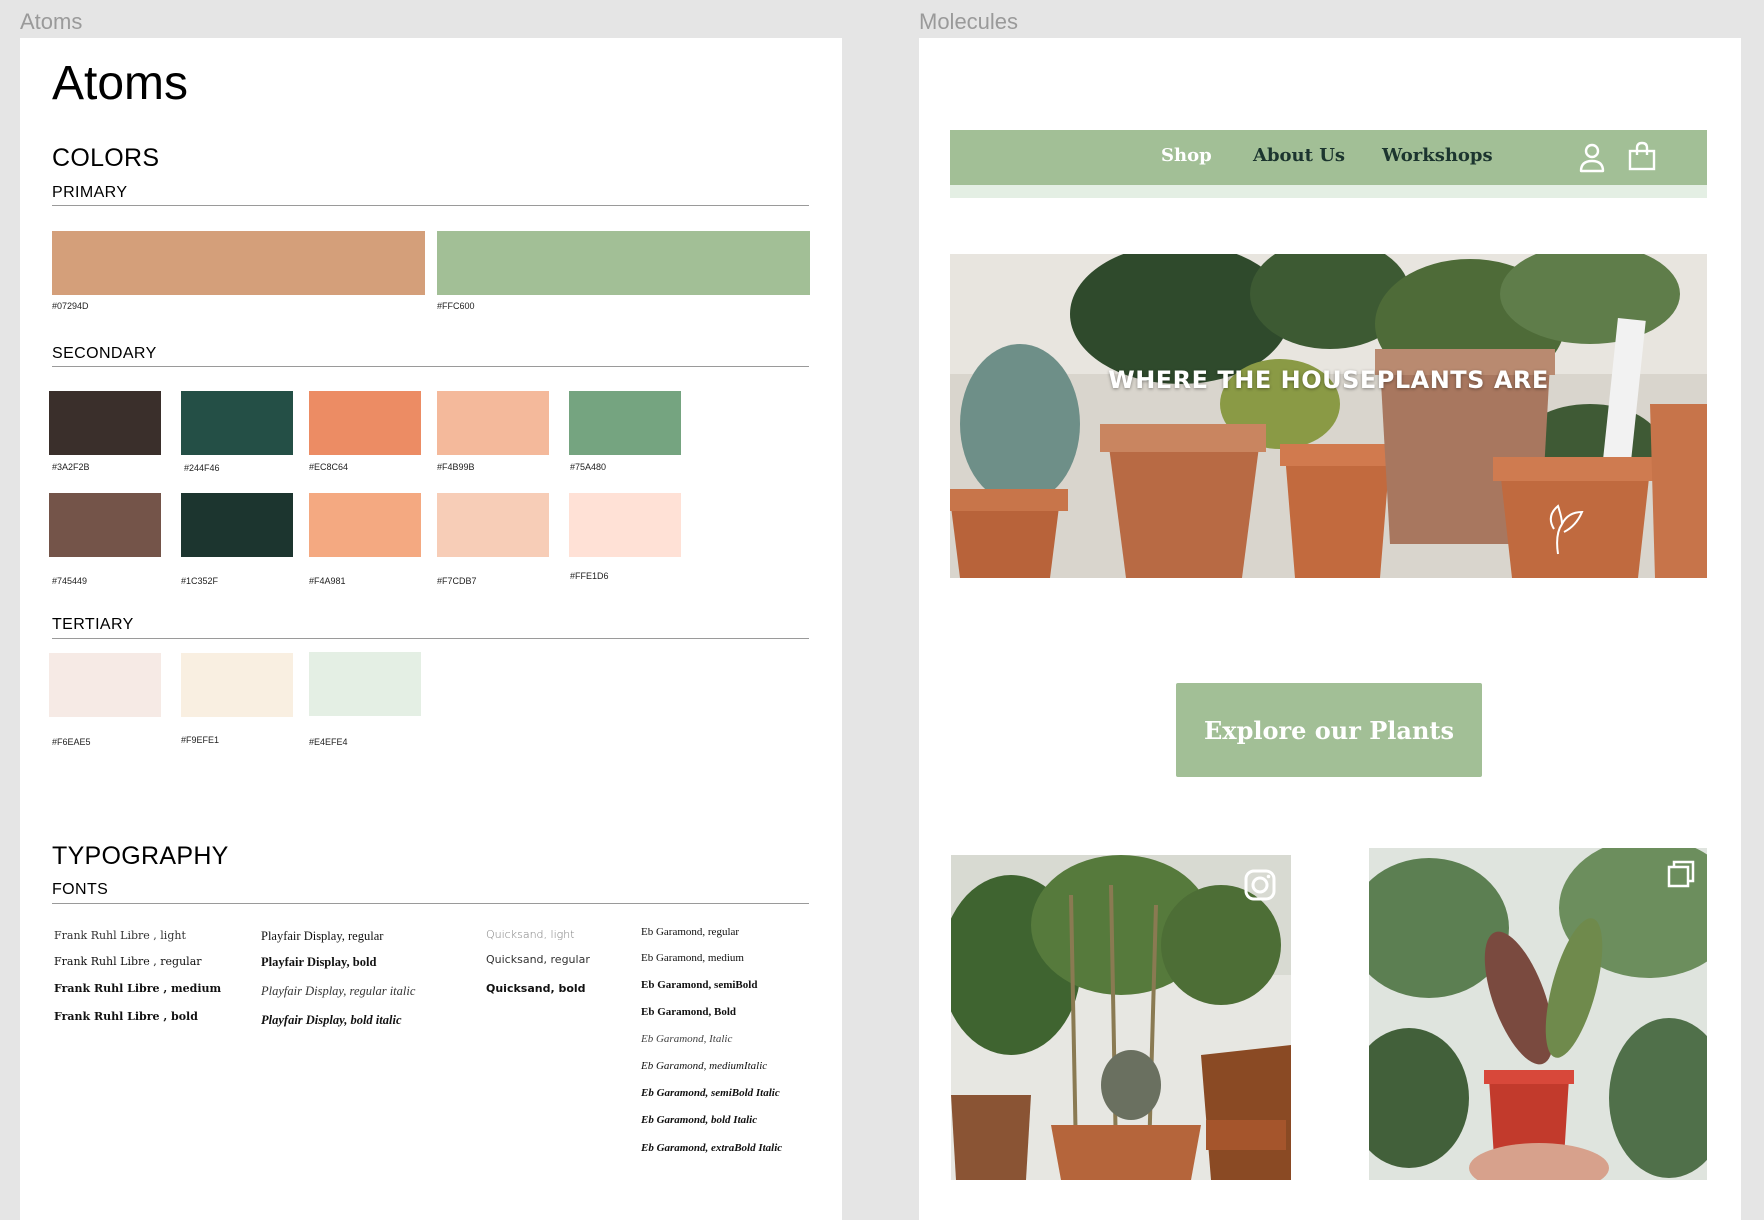  I want to click on atoms-title: Atoms, so click(120, 83).